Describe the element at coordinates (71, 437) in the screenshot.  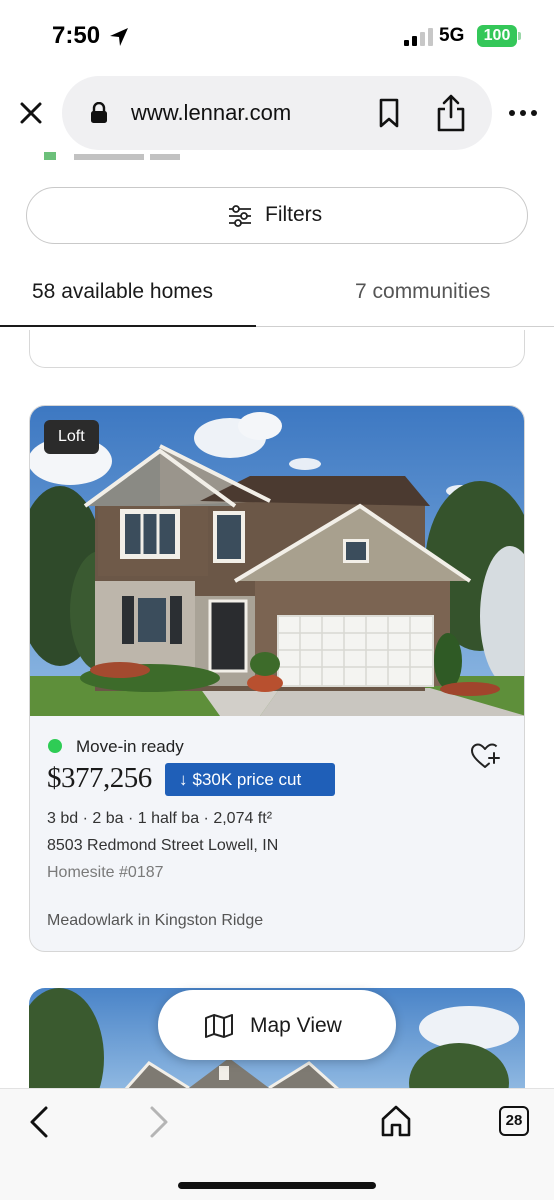
I see `listing-badge: Loft` at that location.